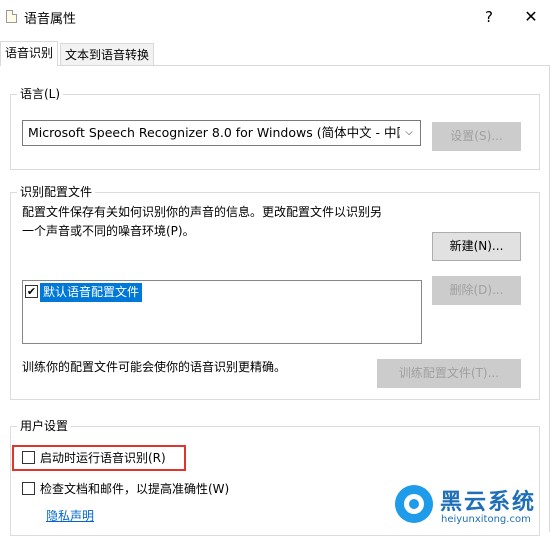 Image resolution: width=556 pixels, height=536 pixels. Describe the element at coordinates (278, 50) in the screenshot. I see `tab-strip: 语音识别 文本到语音转换` at that location.